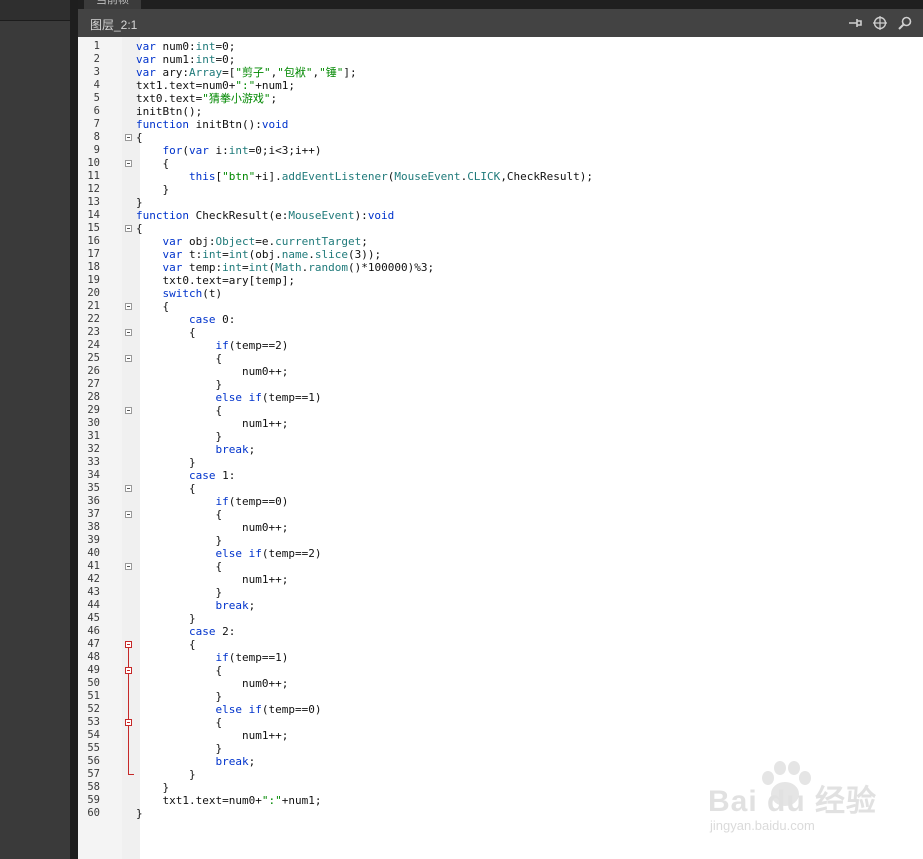 The width and height of the screenshot is (923, 859). Describe the element at coordinates (500, 813) in the screenshot. I see `code-line: 60}` at that location.